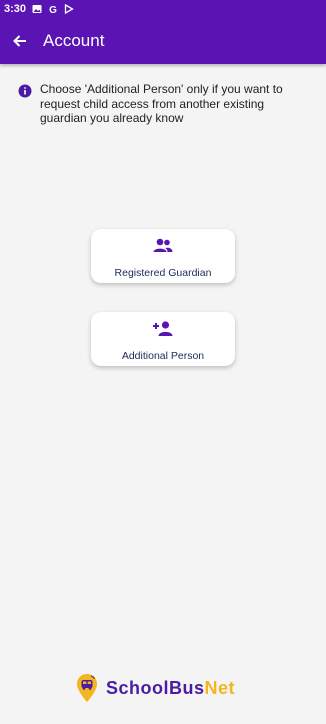 This screenshot has height=724, width=326. I want to click on brand-name-part2: Net, so click(220, 687).